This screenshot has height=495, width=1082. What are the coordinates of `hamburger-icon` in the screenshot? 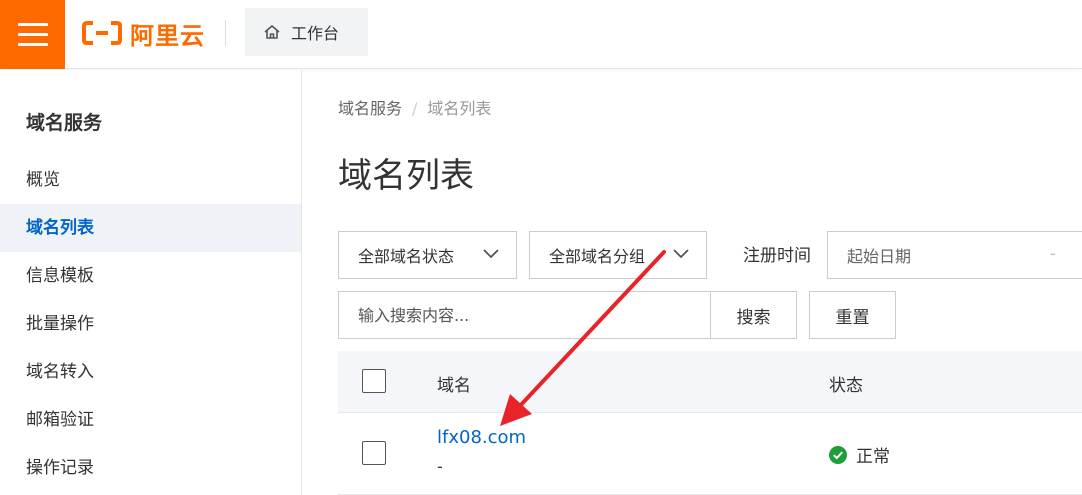 It's located at (32, 24).